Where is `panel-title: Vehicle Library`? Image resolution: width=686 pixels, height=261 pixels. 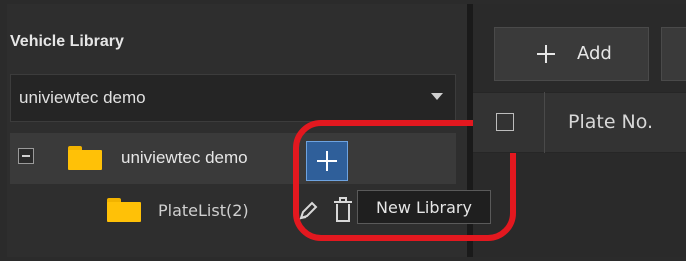
panel-title: Vehicle Library is located at coordinates (67, 41).